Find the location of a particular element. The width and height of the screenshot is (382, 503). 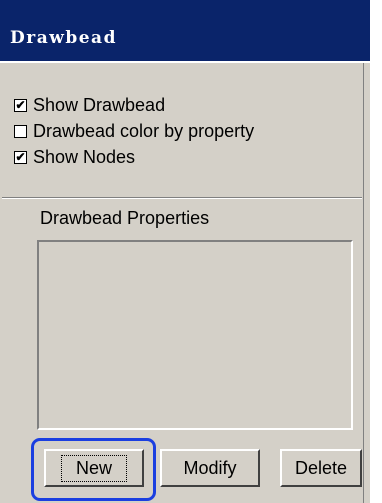

delete-button-label: Delete is located at coordinates (321, 467).